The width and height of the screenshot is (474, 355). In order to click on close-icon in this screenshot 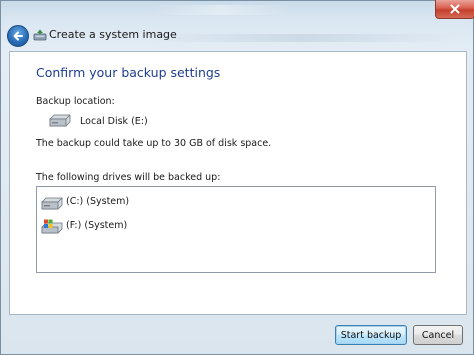, I will do `click(455, 9)`.